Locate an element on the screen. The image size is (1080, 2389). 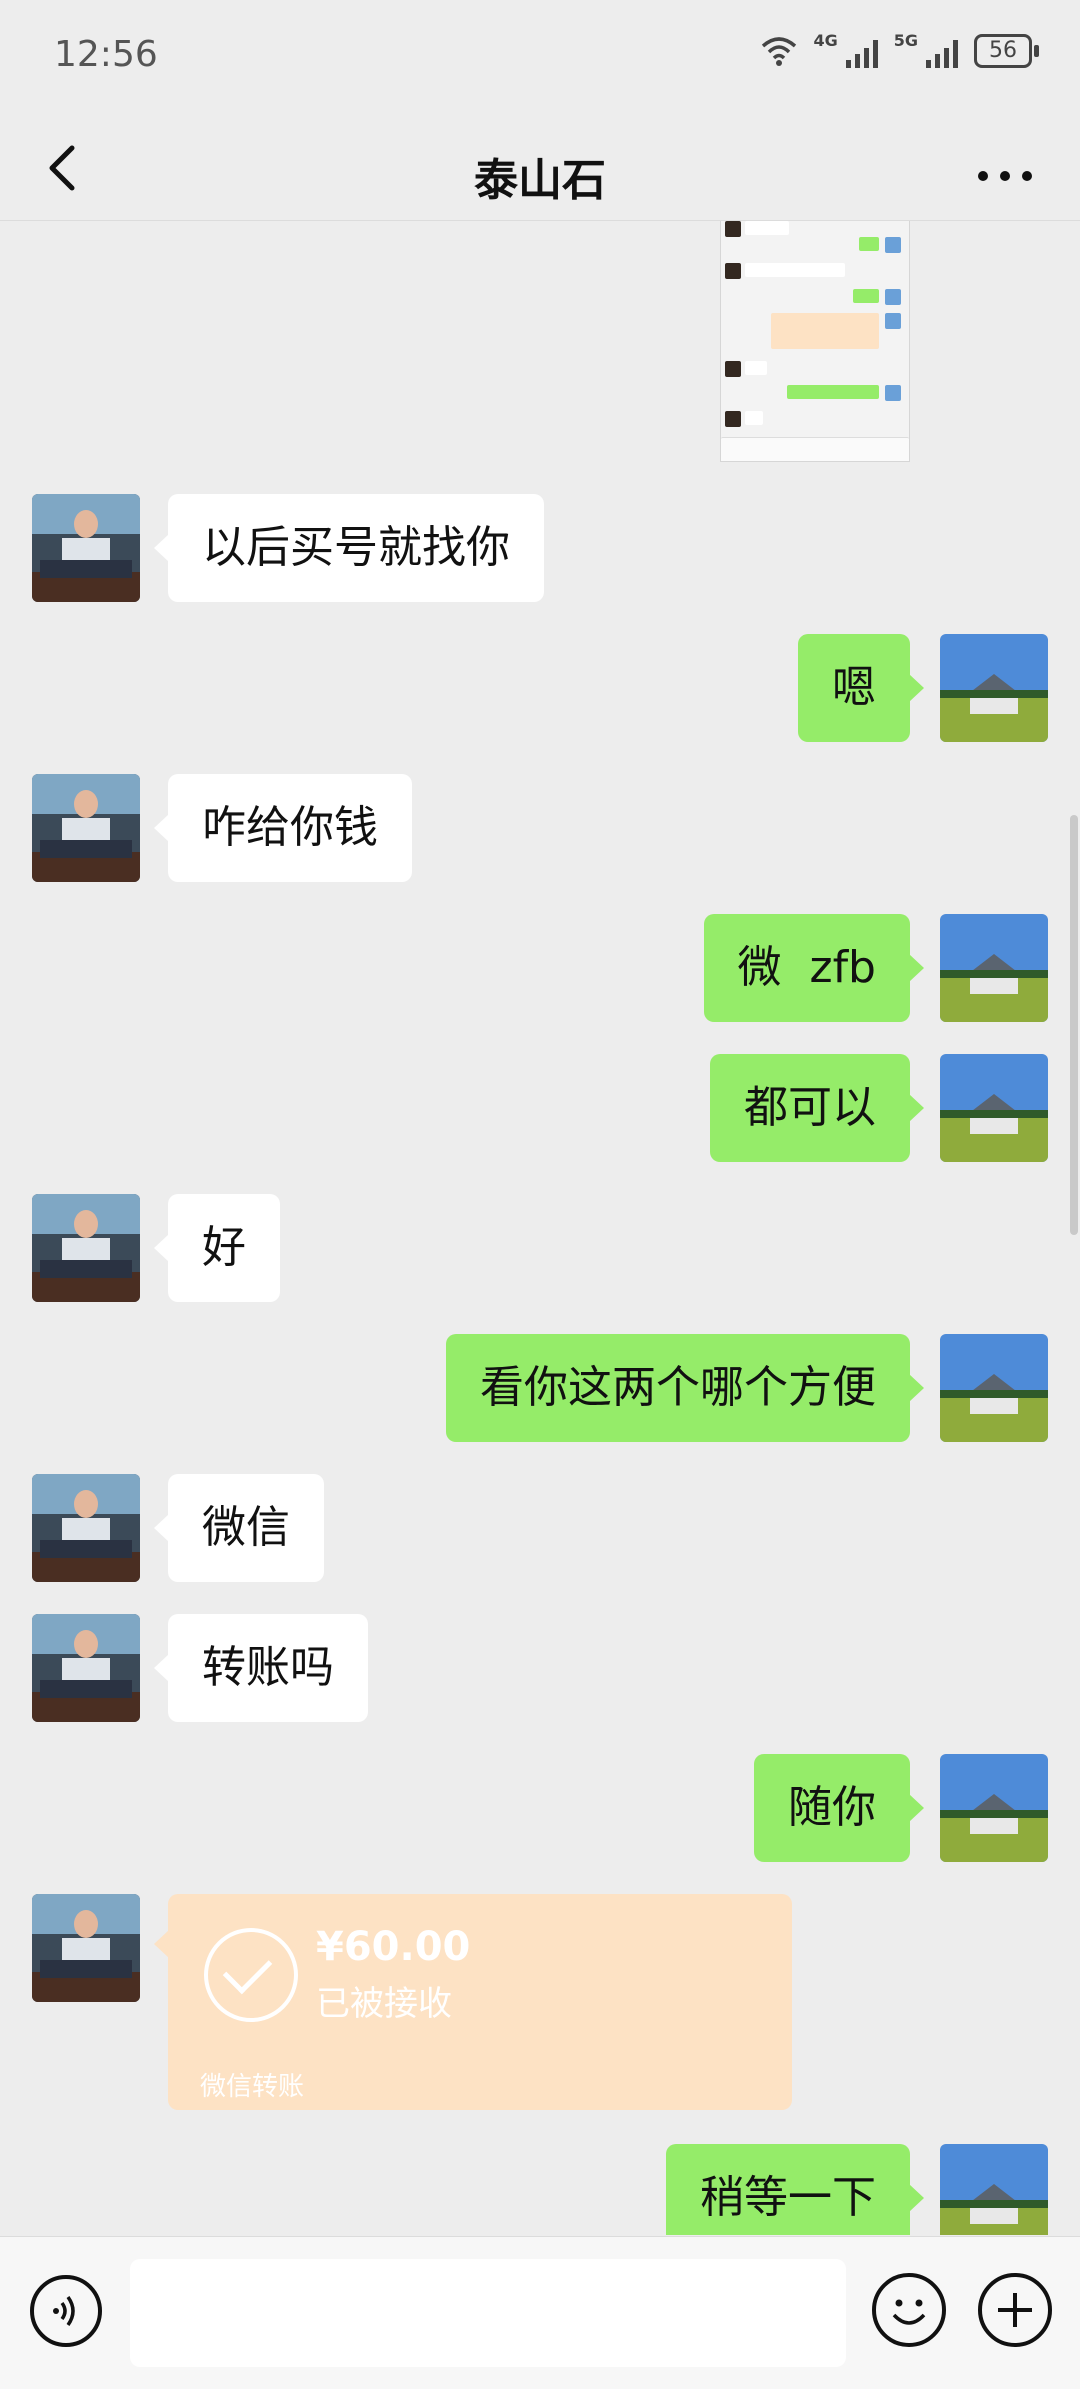
network-type-2: 5G is located at coordinates (905, 40).